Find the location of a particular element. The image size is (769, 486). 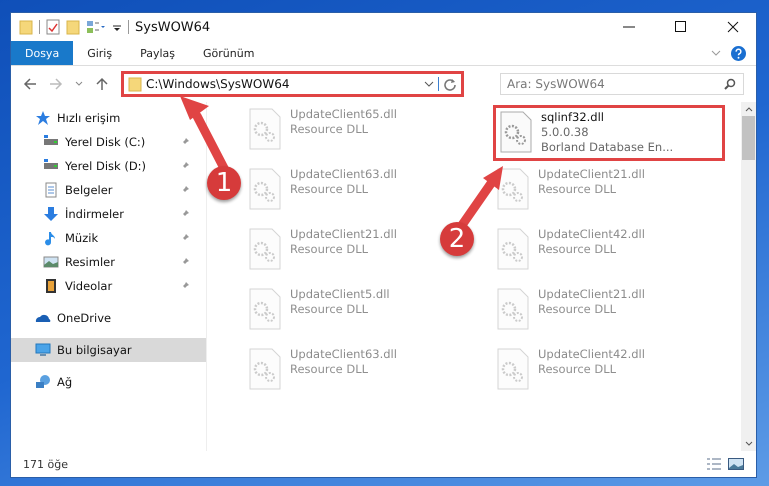

image-icon is located at coordinates (51, 262).